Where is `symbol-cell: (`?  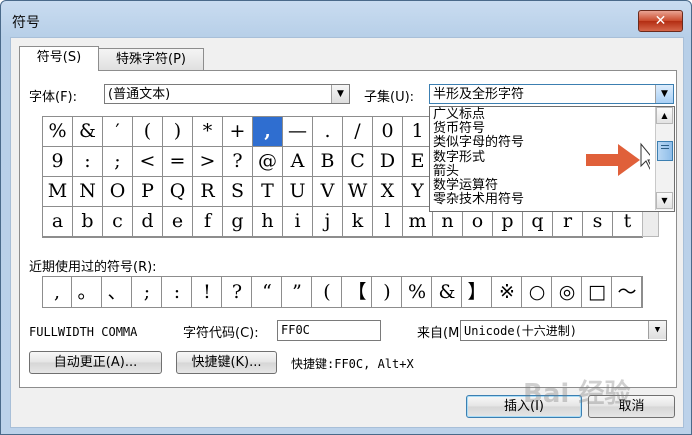
symbol-cell: ( is located at coordinates (148, 132).